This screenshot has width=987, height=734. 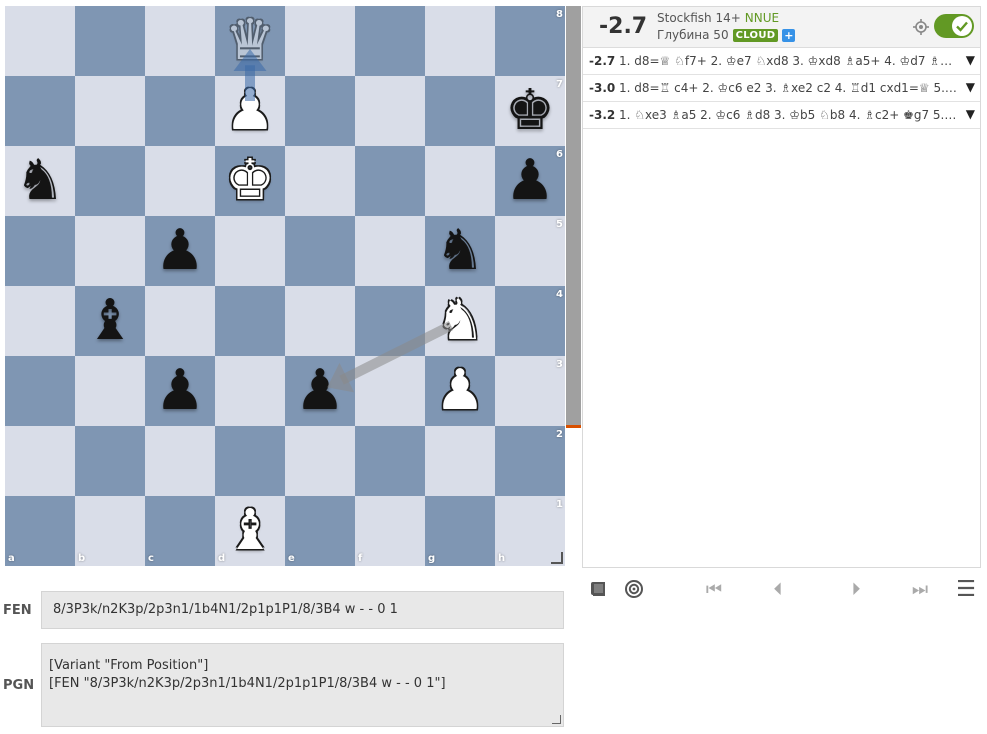 I want to click on checkmark-icon, so click(x=962, y=26).